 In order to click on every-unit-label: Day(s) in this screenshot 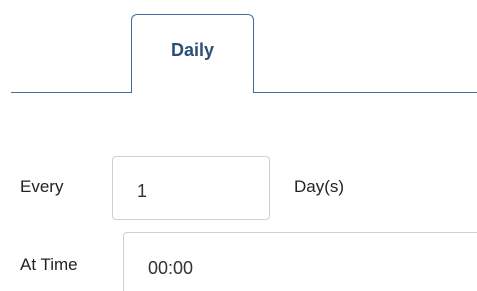, I will do `click(319, 186)`.